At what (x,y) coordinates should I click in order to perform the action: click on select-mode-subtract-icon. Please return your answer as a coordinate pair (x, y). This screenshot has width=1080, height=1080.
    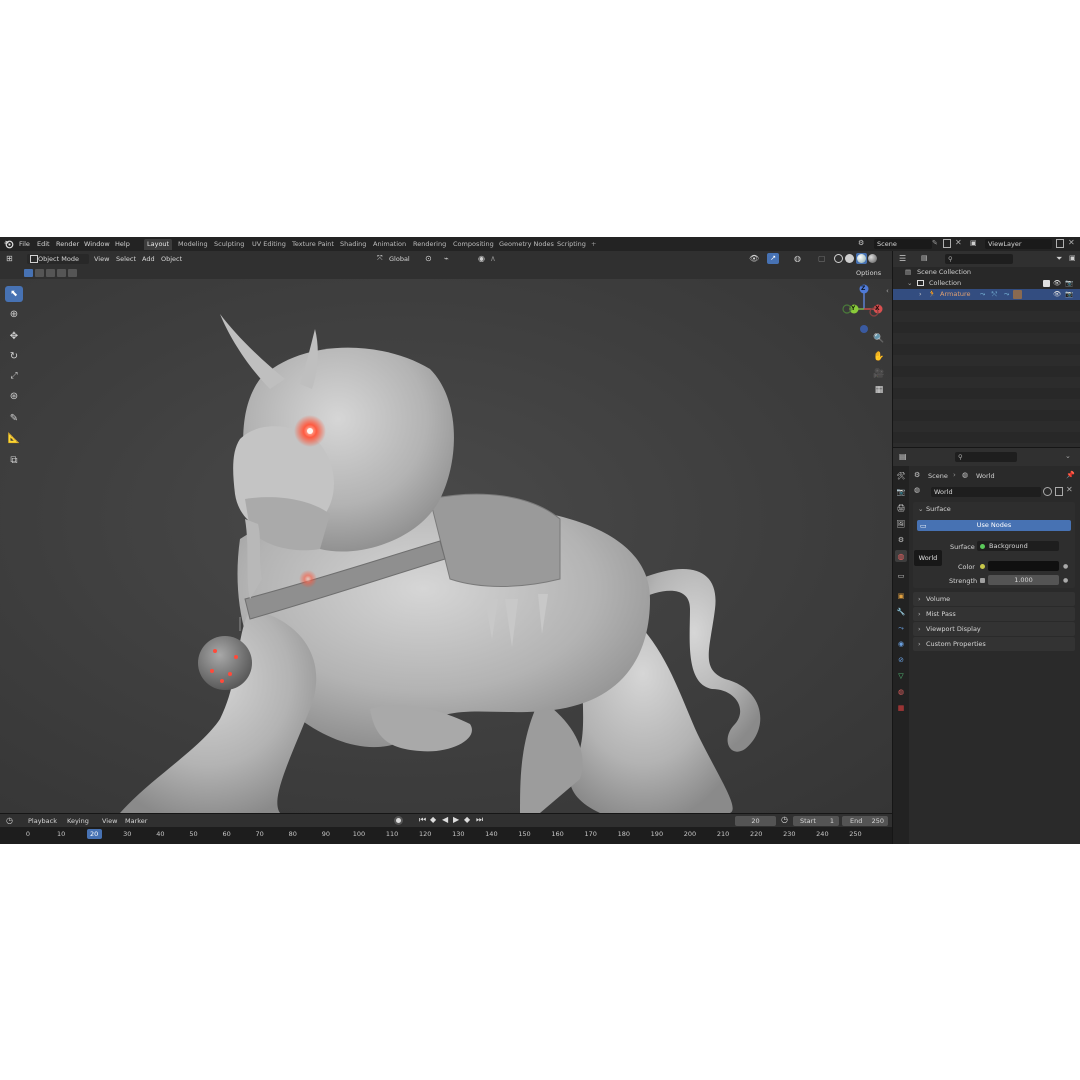
    Looking at the image, I should click on (50, 273).